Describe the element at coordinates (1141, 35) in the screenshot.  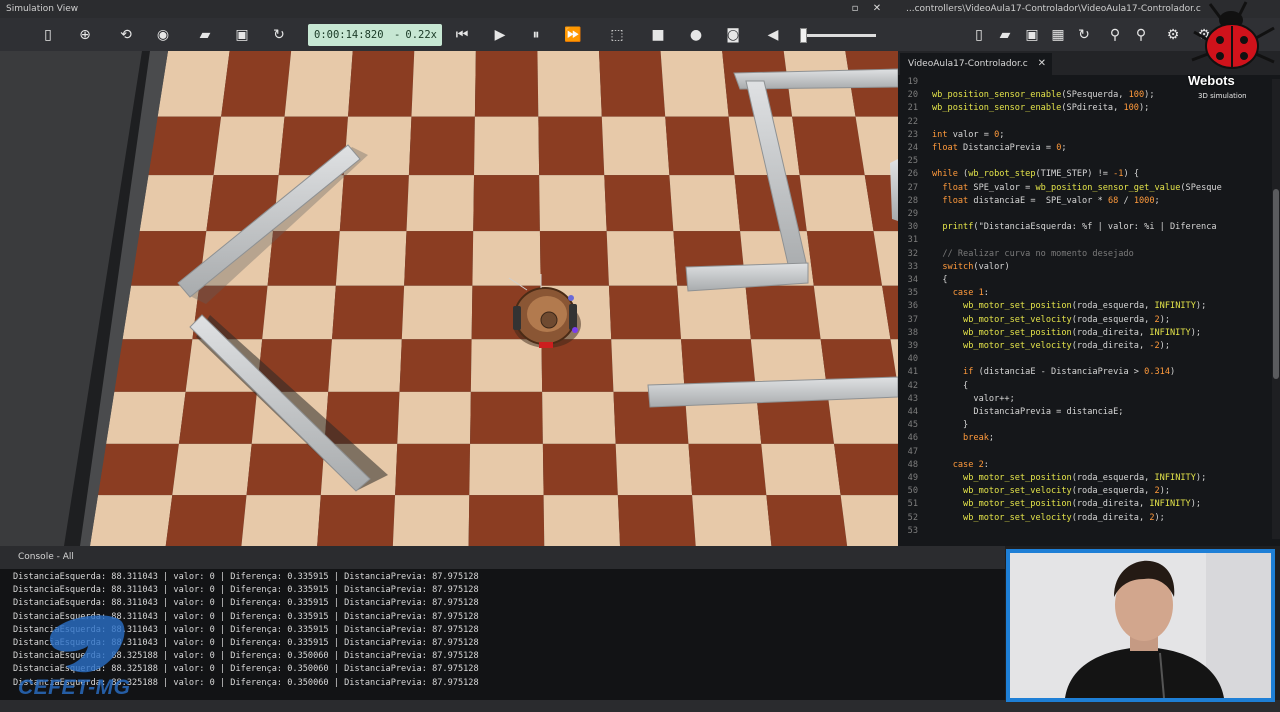
I see `replace-icon: ⚲` at that location.